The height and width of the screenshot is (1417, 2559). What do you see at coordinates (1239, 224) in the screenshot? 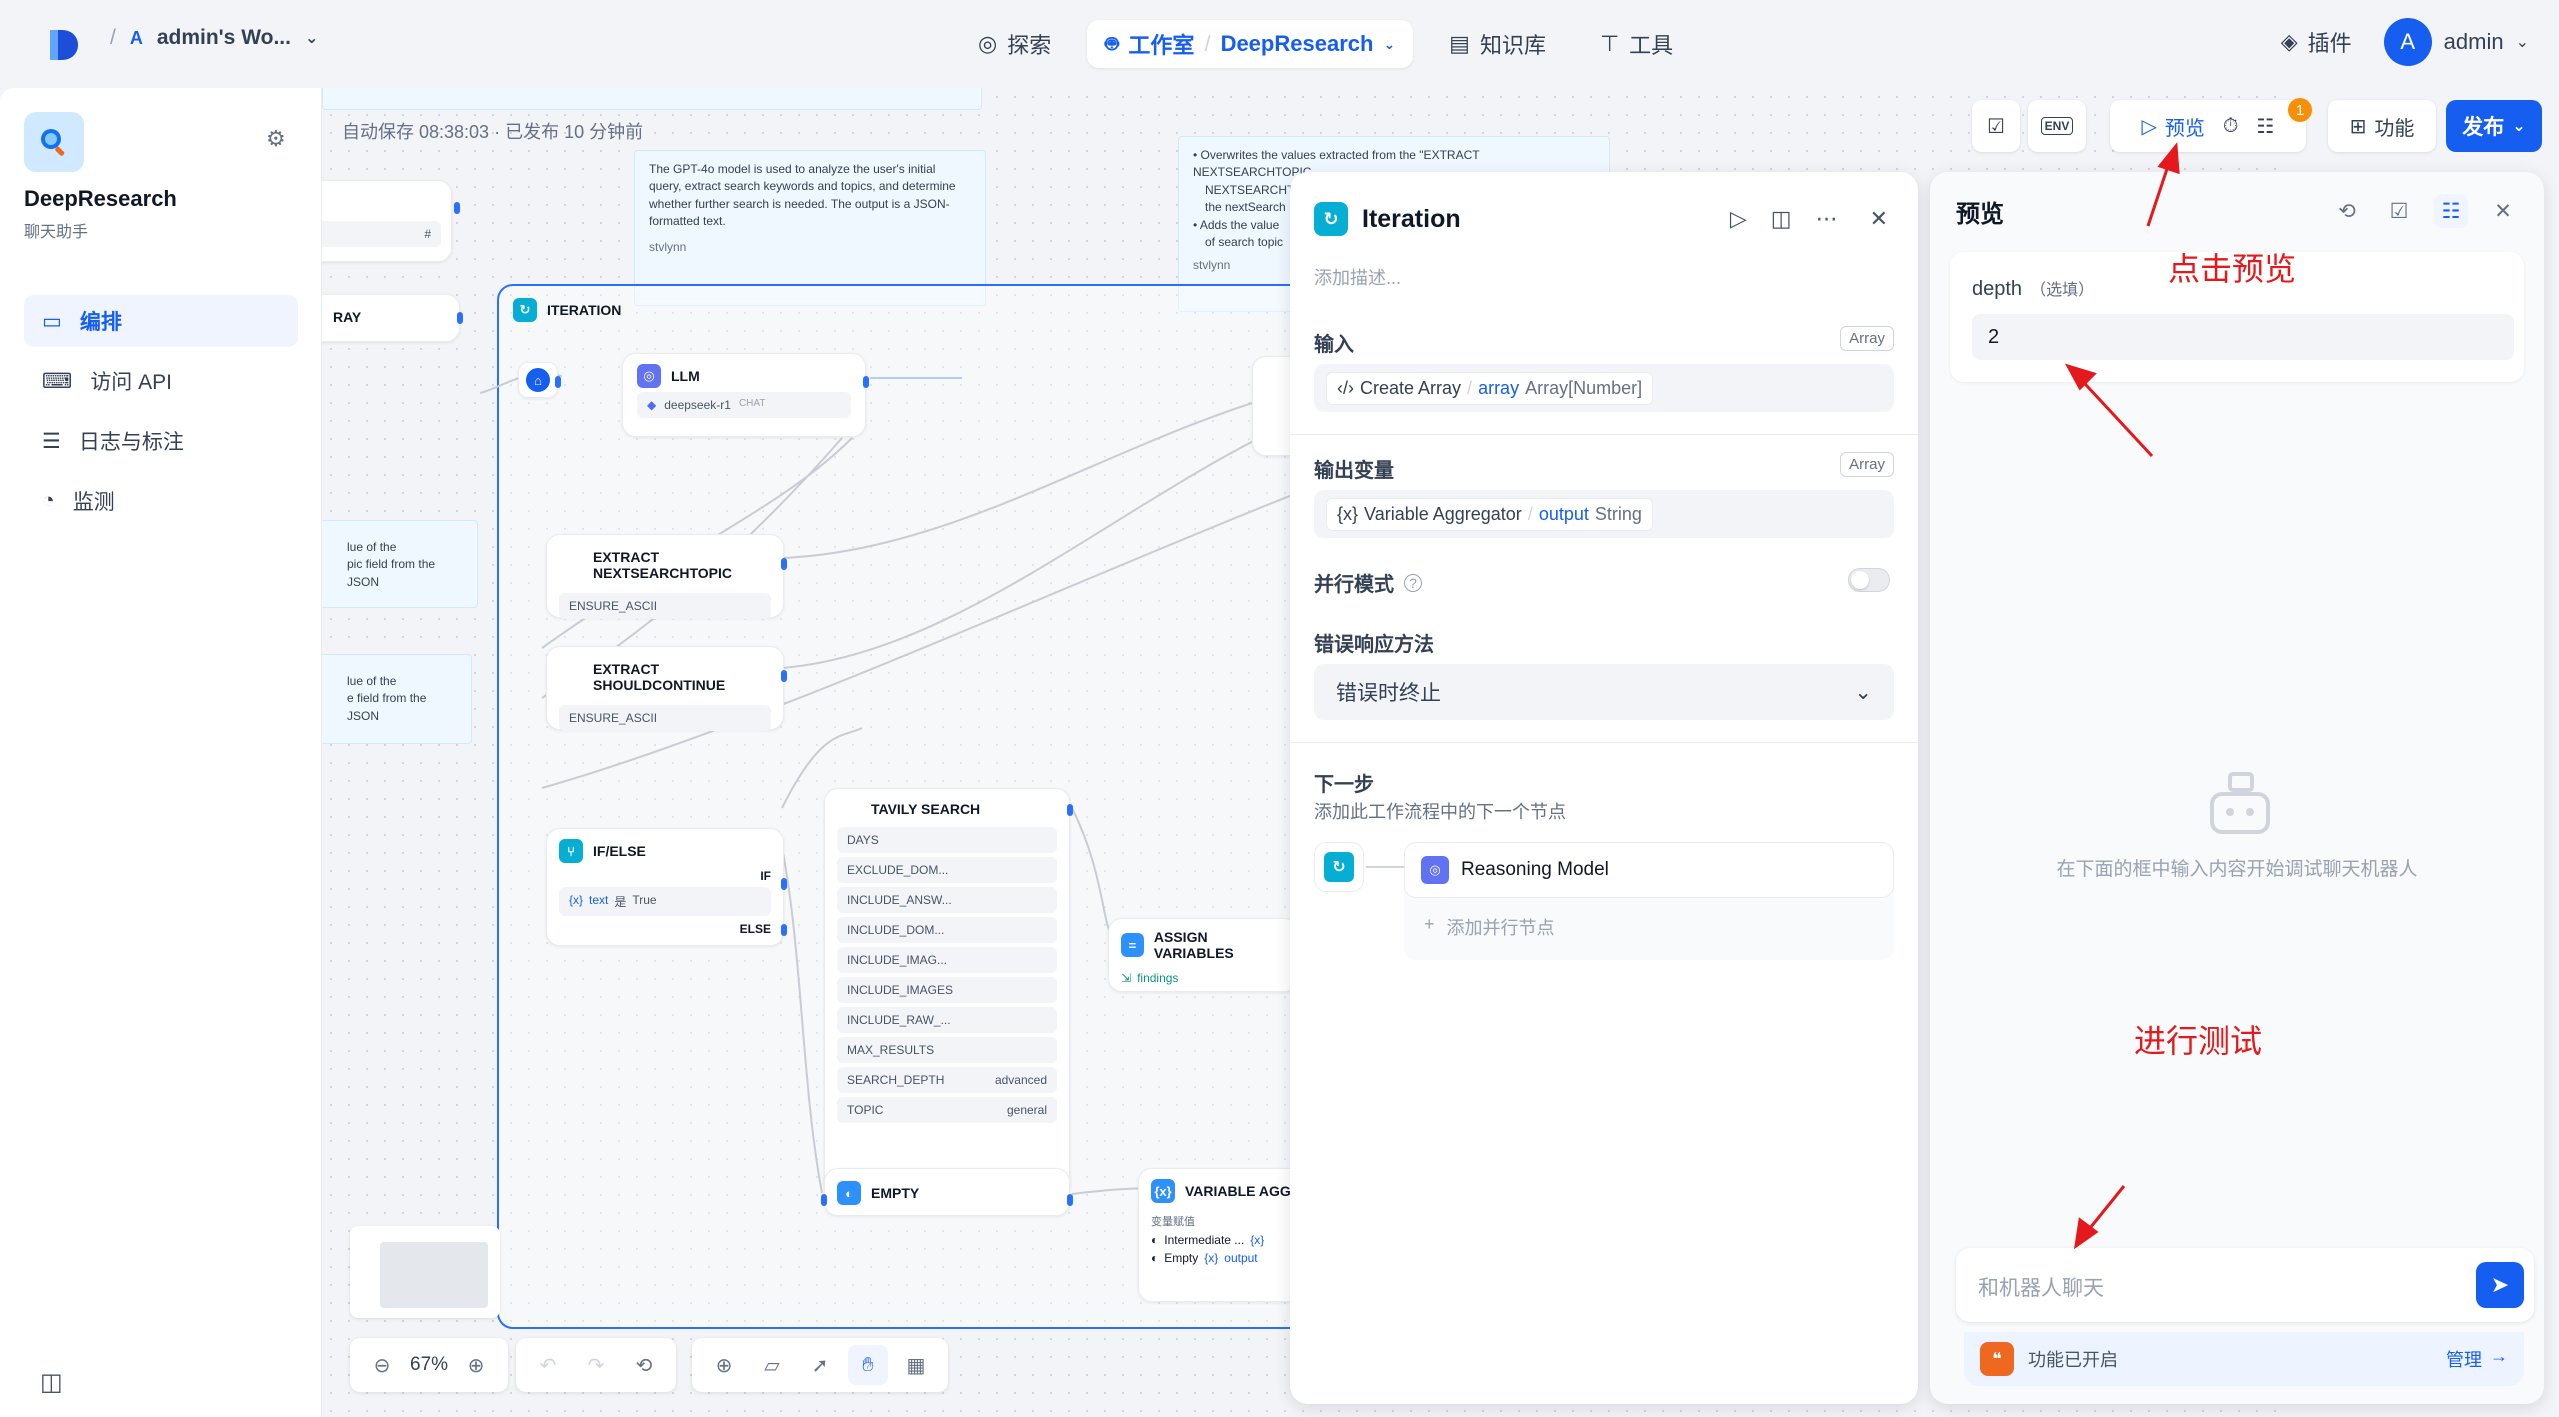
I see `note-line: Adds the value` at bounding box center [1239, 224].